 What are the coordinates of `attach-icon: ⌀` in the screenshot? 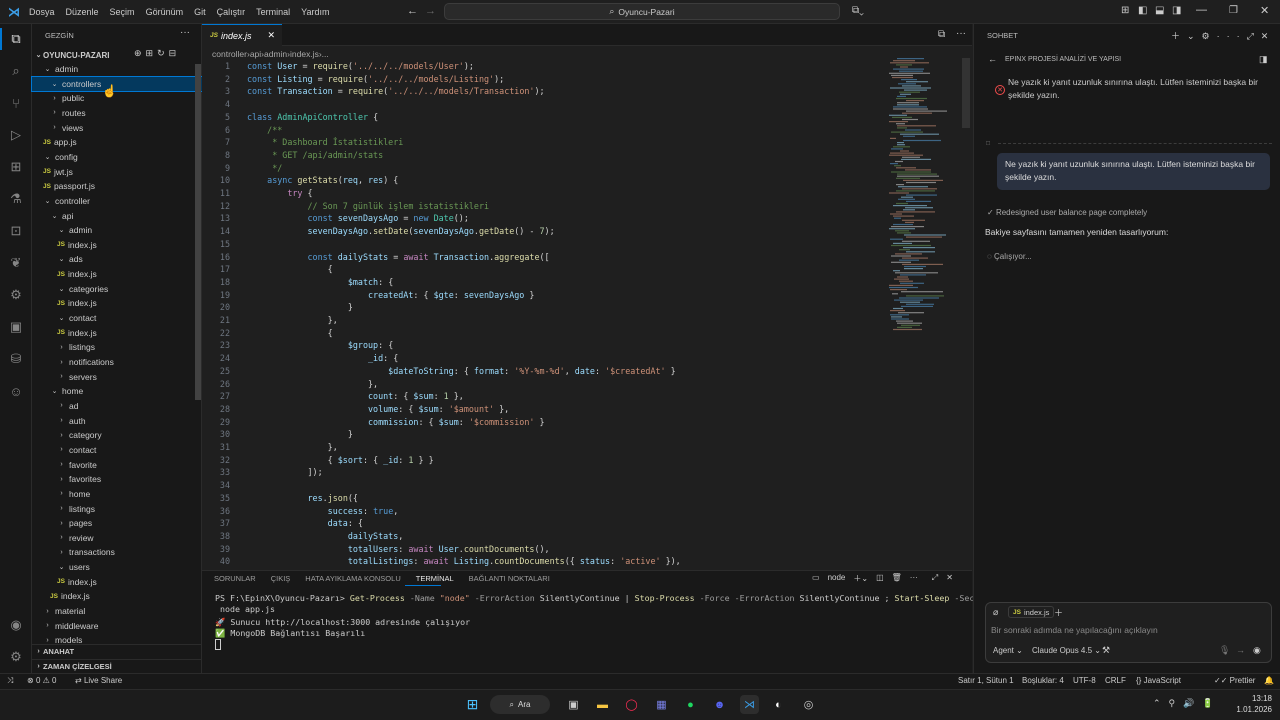 It's located at (995, 612).